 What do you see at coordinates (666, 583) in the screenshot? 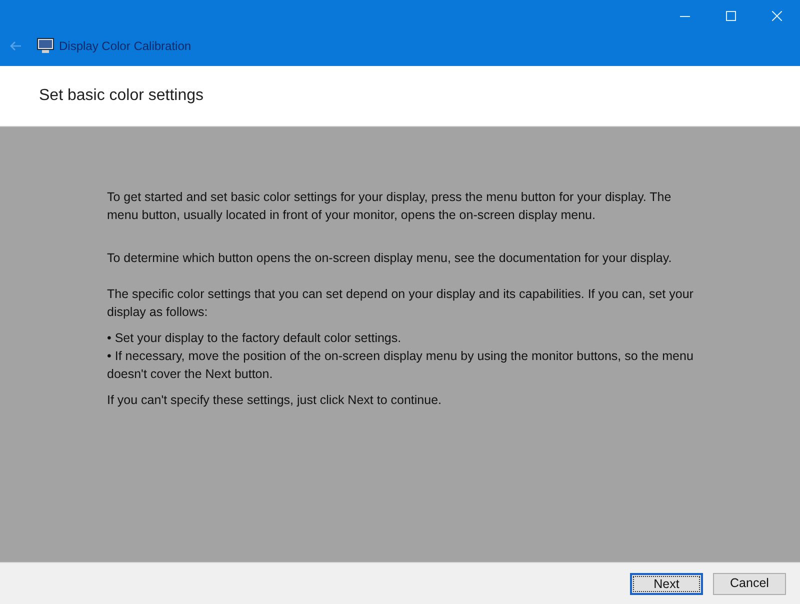
I see `next-button: Next` at bounding box center [666, 583].